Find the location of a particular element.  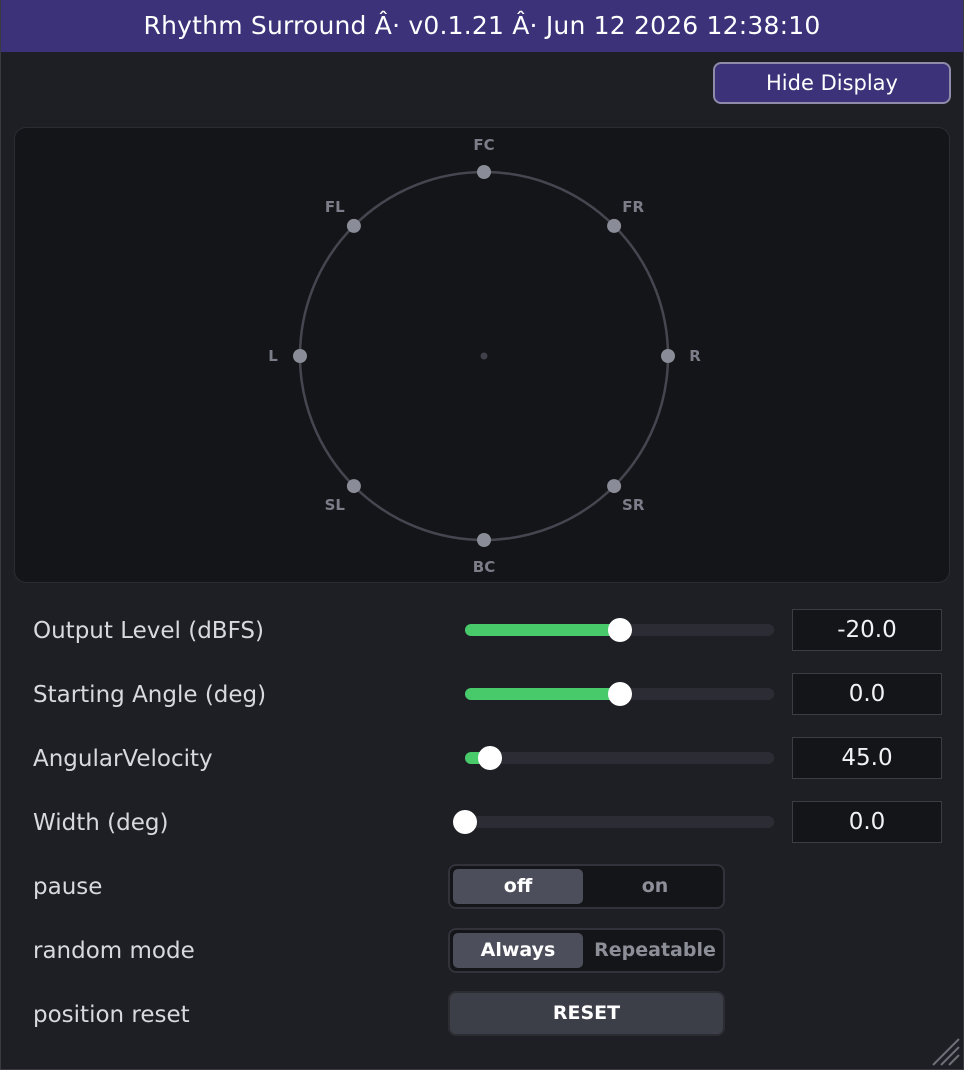

output-level-label: Output Level (dBFS) is located at coordinates (148, 631).